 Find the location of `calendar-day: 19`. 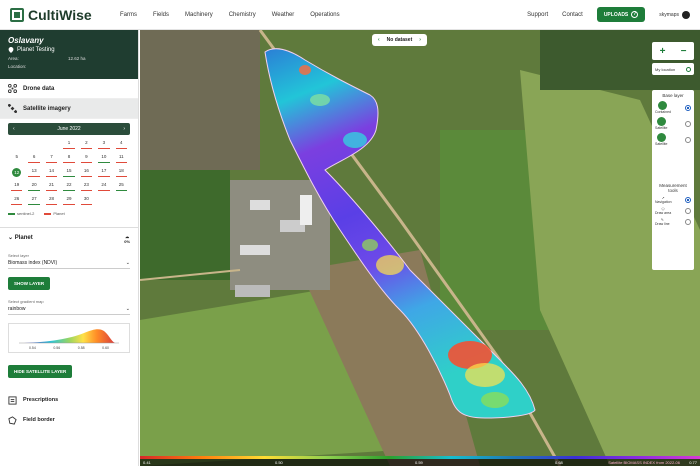

calendar-day: 19 is located at coordinates (16, 186).